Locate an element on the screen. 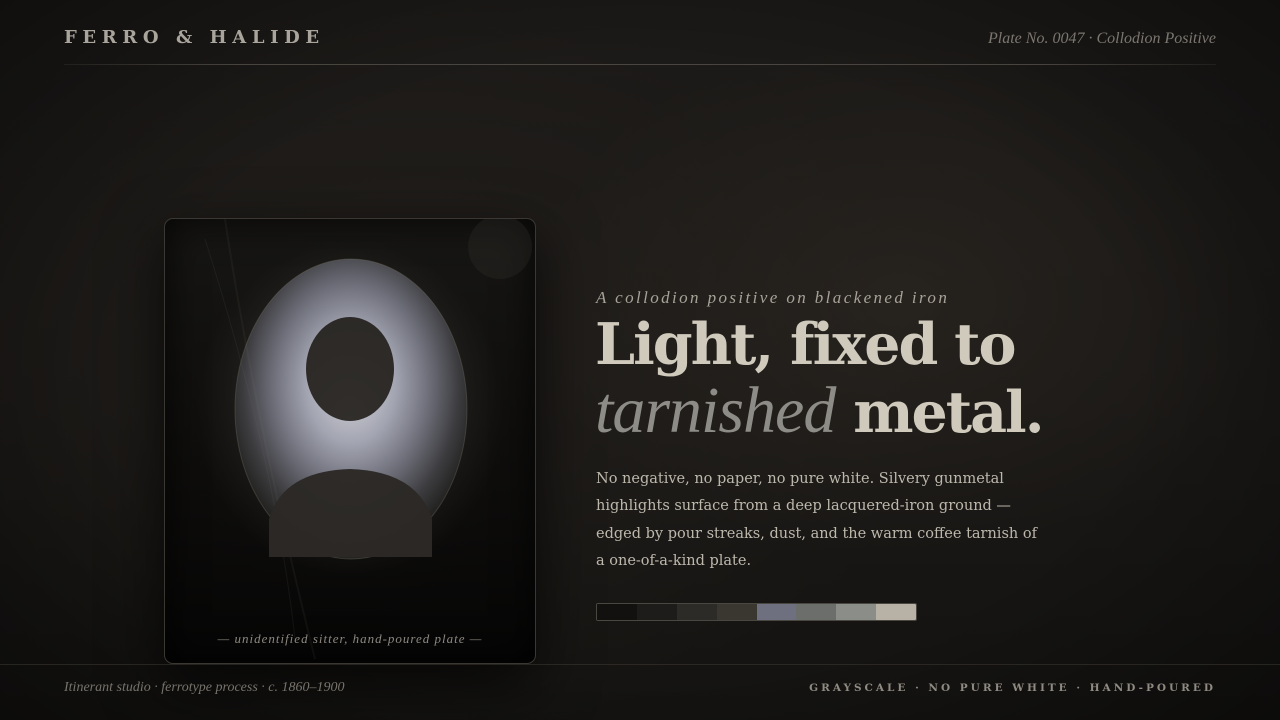 Image resolution: width=1280 pixels, height=720 pixels. hero-kicker: A collodion positive on blackened iron is located at coordinates (773, 297).